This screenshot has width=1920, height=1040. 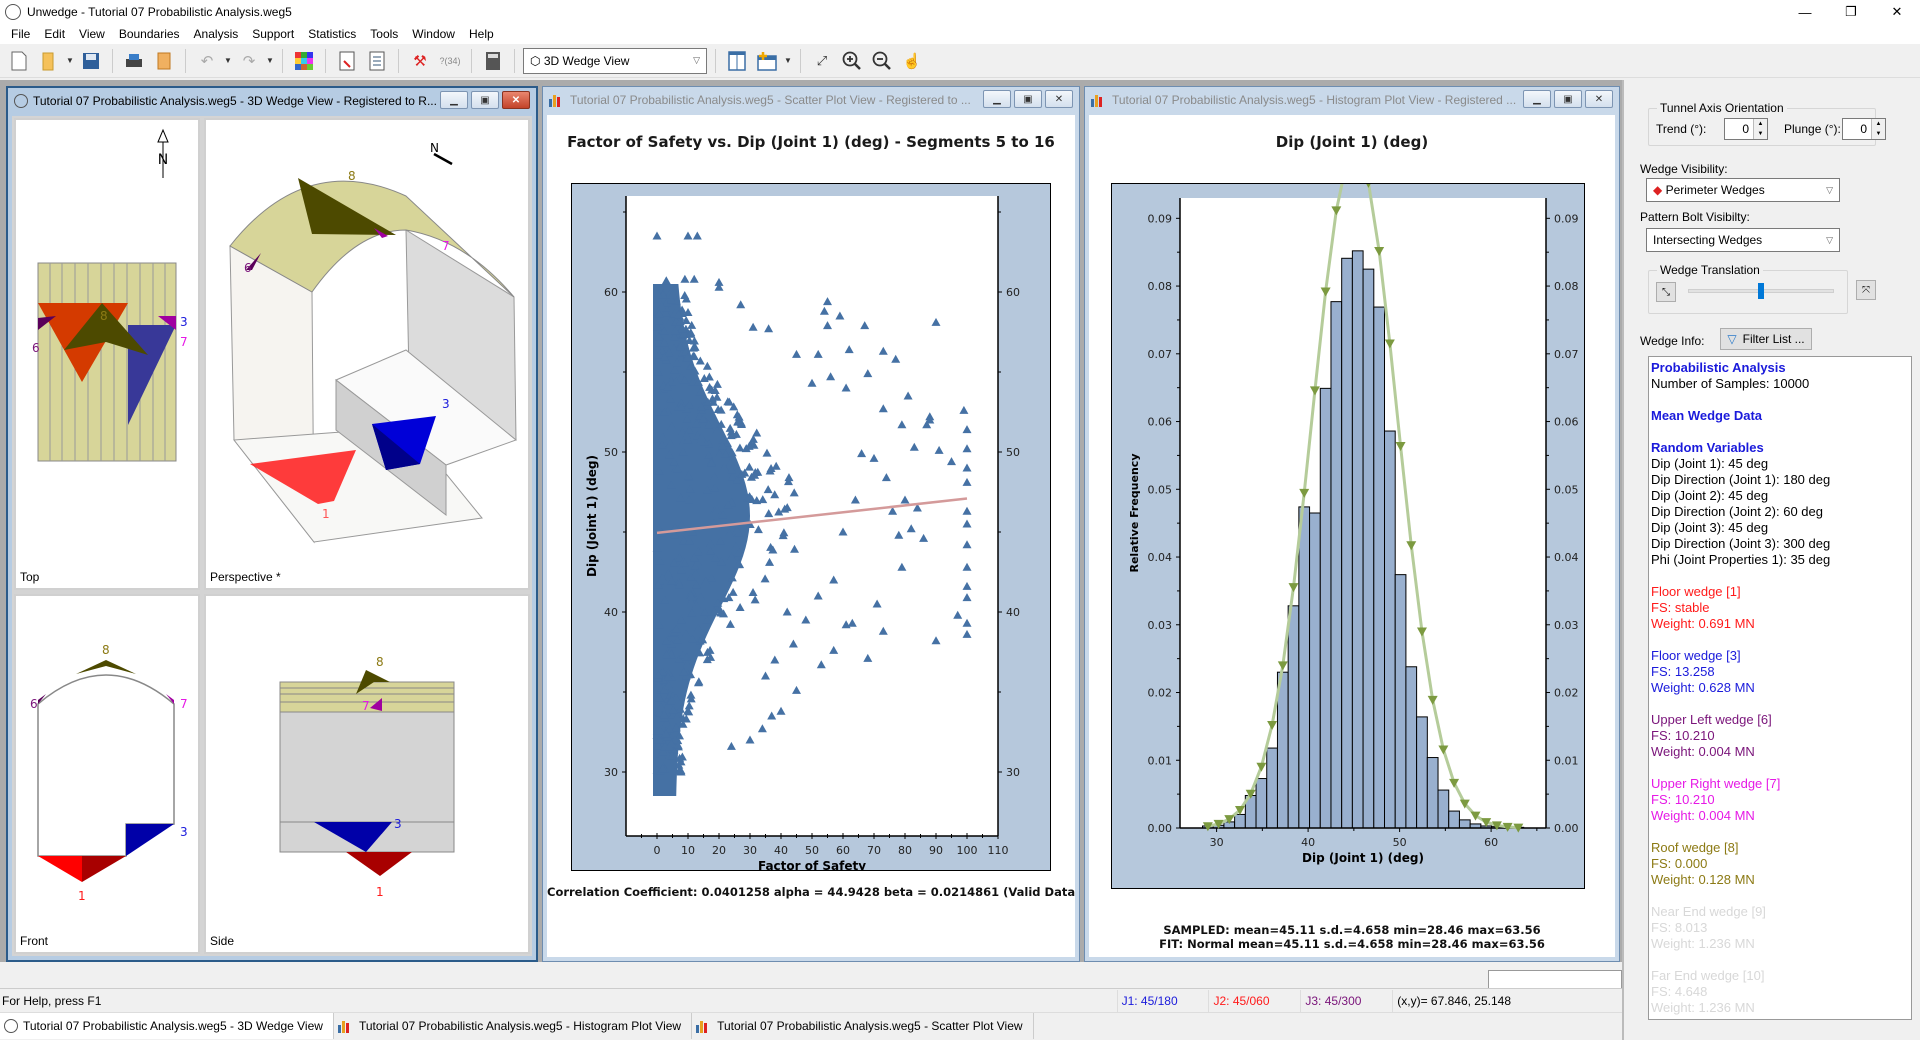 I want to click on y-tick-label-right: 40, so click(x=1013, y=612).